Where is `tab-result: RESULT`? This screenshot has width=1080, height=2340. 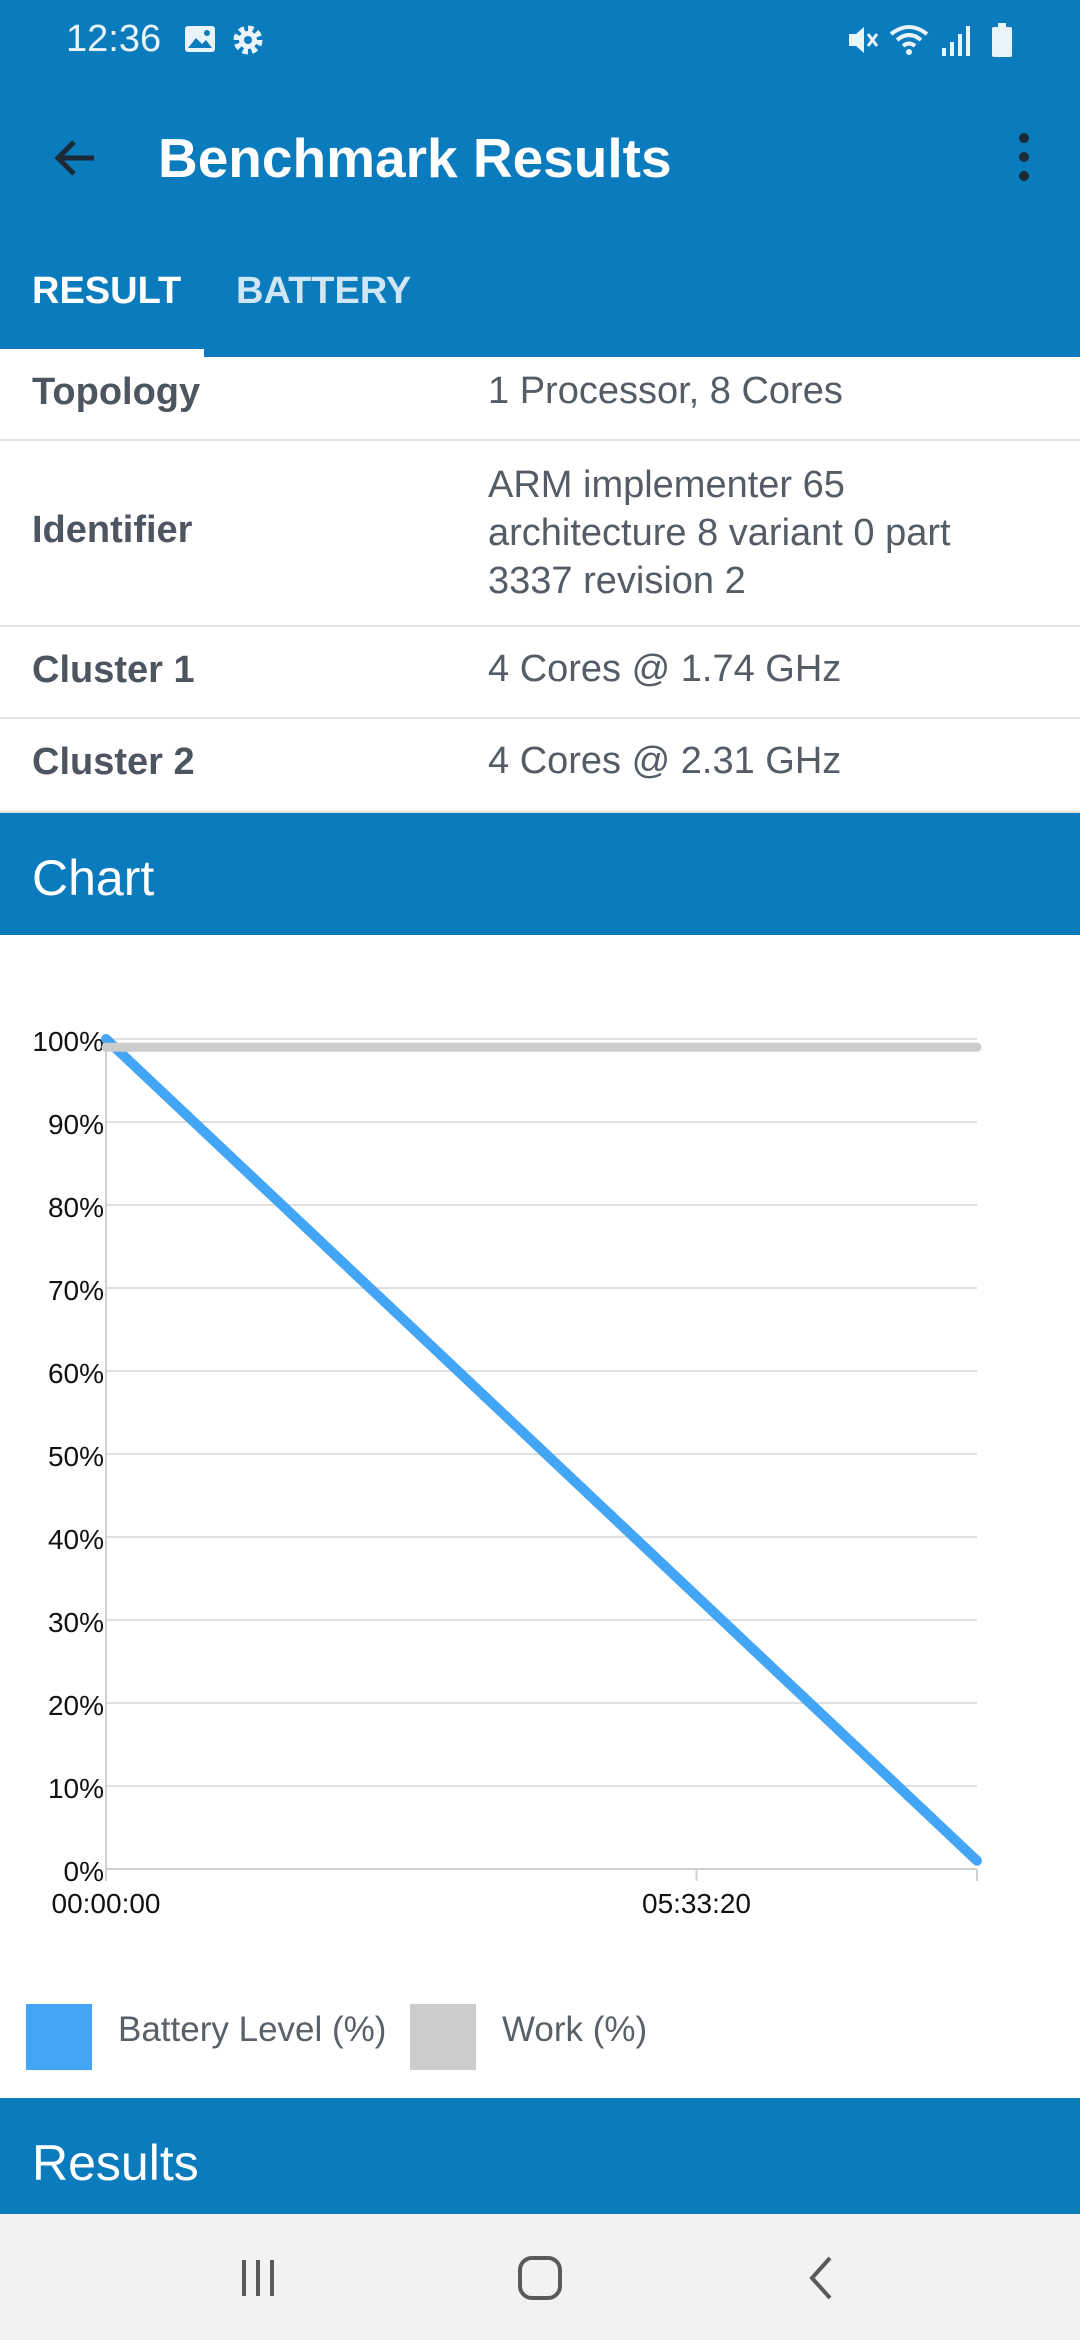 tab-result: RESULT is located at coordinates (106, 291).